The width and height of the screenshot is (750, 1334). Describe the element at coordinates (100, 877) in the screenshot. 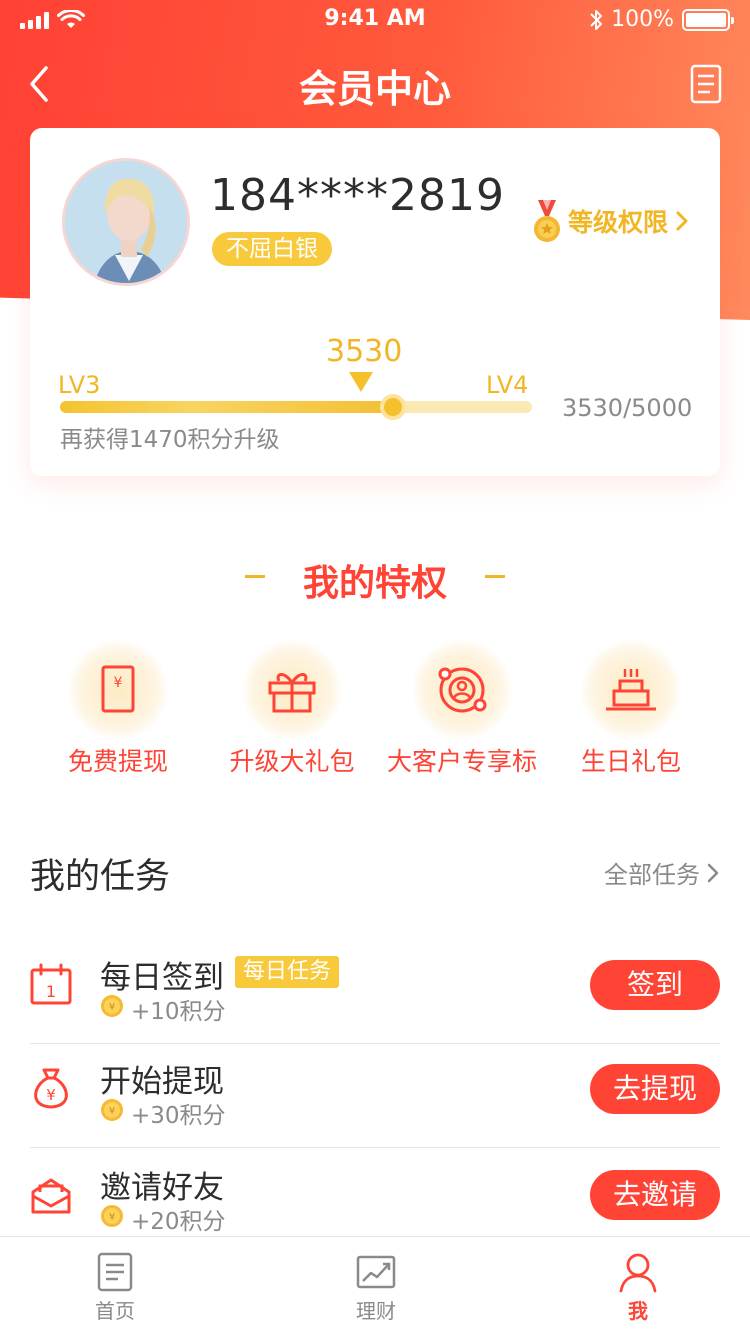

I see `tasks-title: 我的任务` at that location.